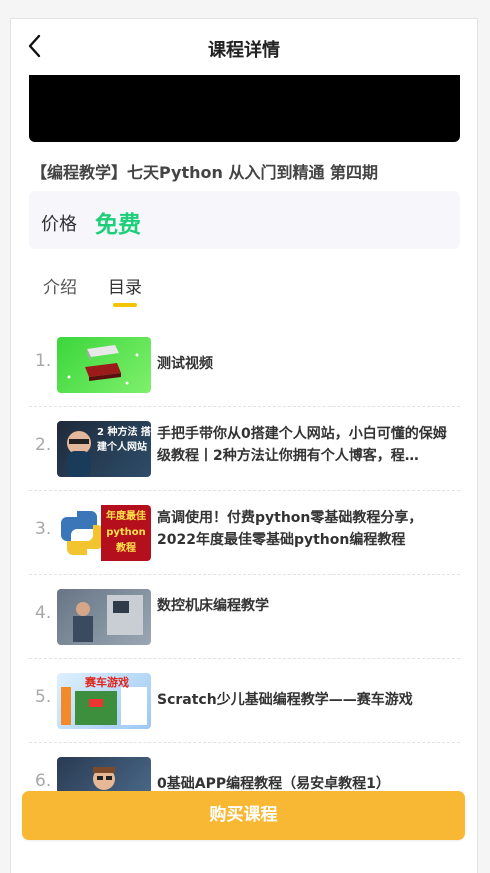 The height and width of the screenshot is (873, 490). I want to click on lesson-title: 数控机床编程教学, so click(213, 606).